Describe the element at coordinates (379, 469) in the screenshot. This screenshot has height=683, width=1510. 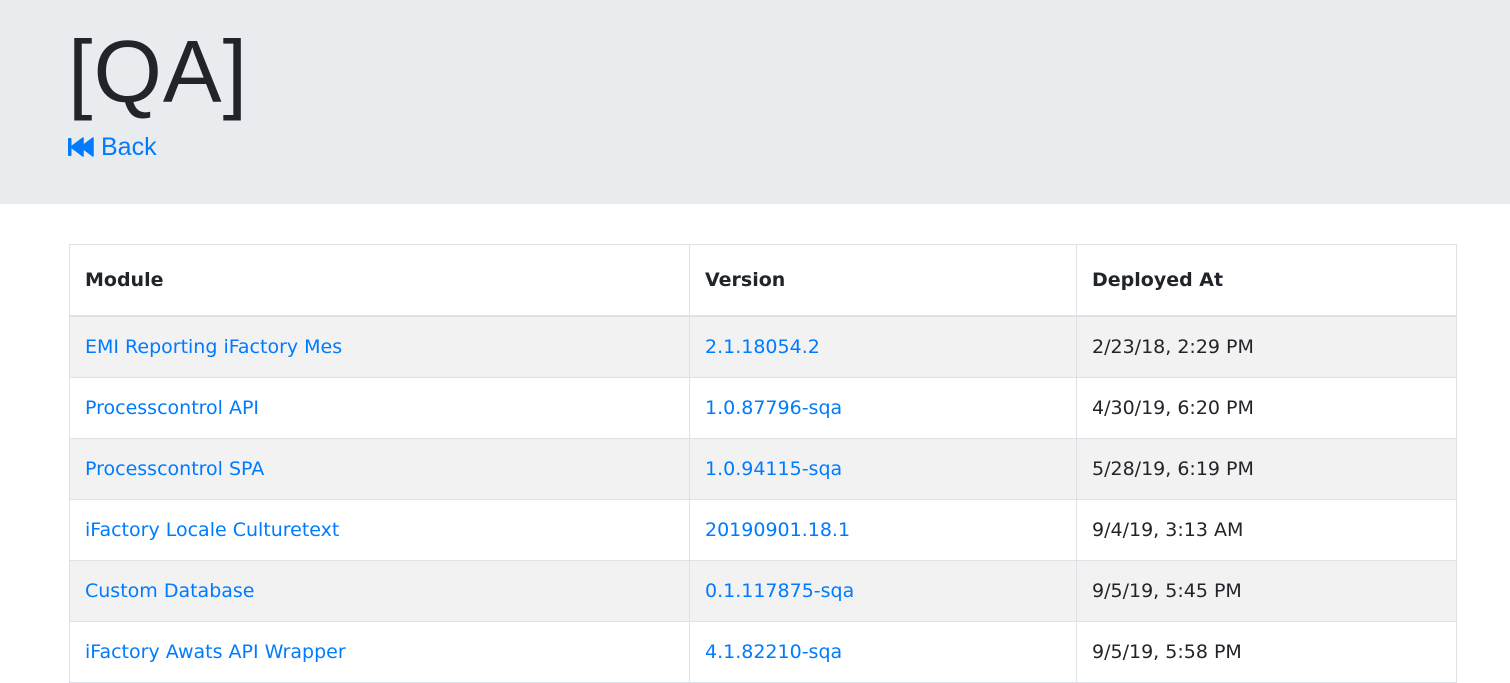
I see `module-cell: Processcontrol SPA` at that location.